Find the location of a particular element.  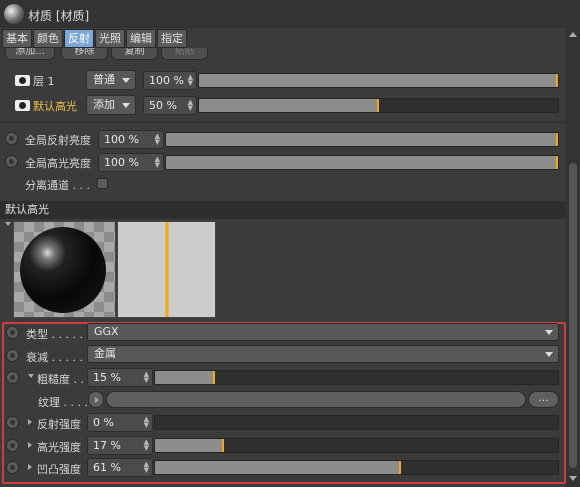

specular-strength-value: 17 % is located at coordinates (107, 445).